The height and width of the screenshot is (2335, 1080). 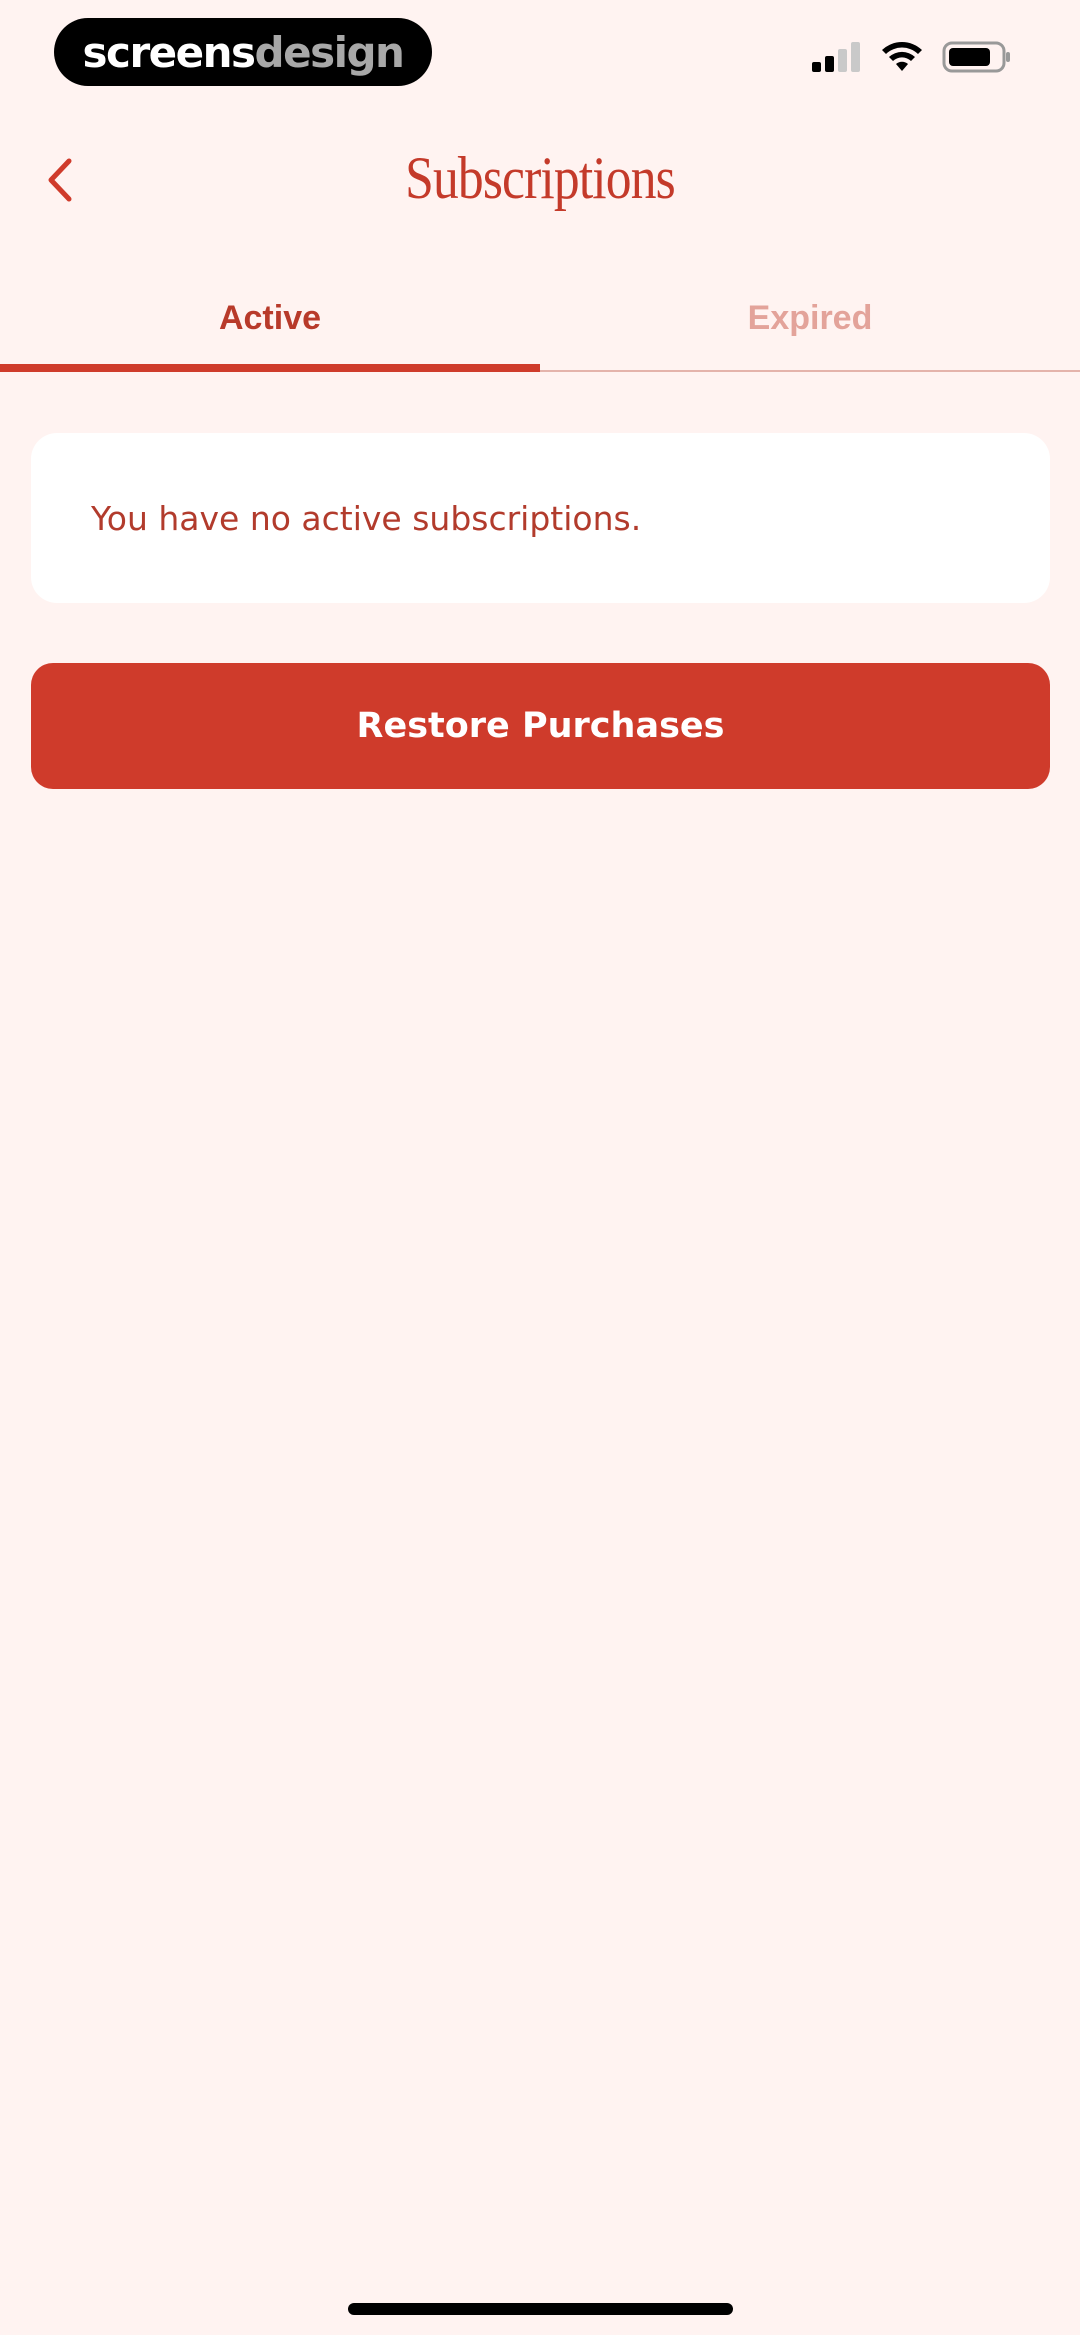 What do you see at coordinates (540, 2309) in the screenshot?
I see `home-indicator` at bounding box center [540, 2309].